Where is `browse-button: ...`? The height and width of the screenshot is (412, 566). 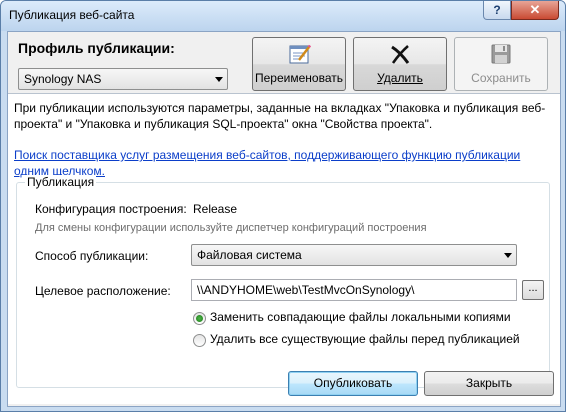
browse-button: ... is located at coordinates (533, 290).